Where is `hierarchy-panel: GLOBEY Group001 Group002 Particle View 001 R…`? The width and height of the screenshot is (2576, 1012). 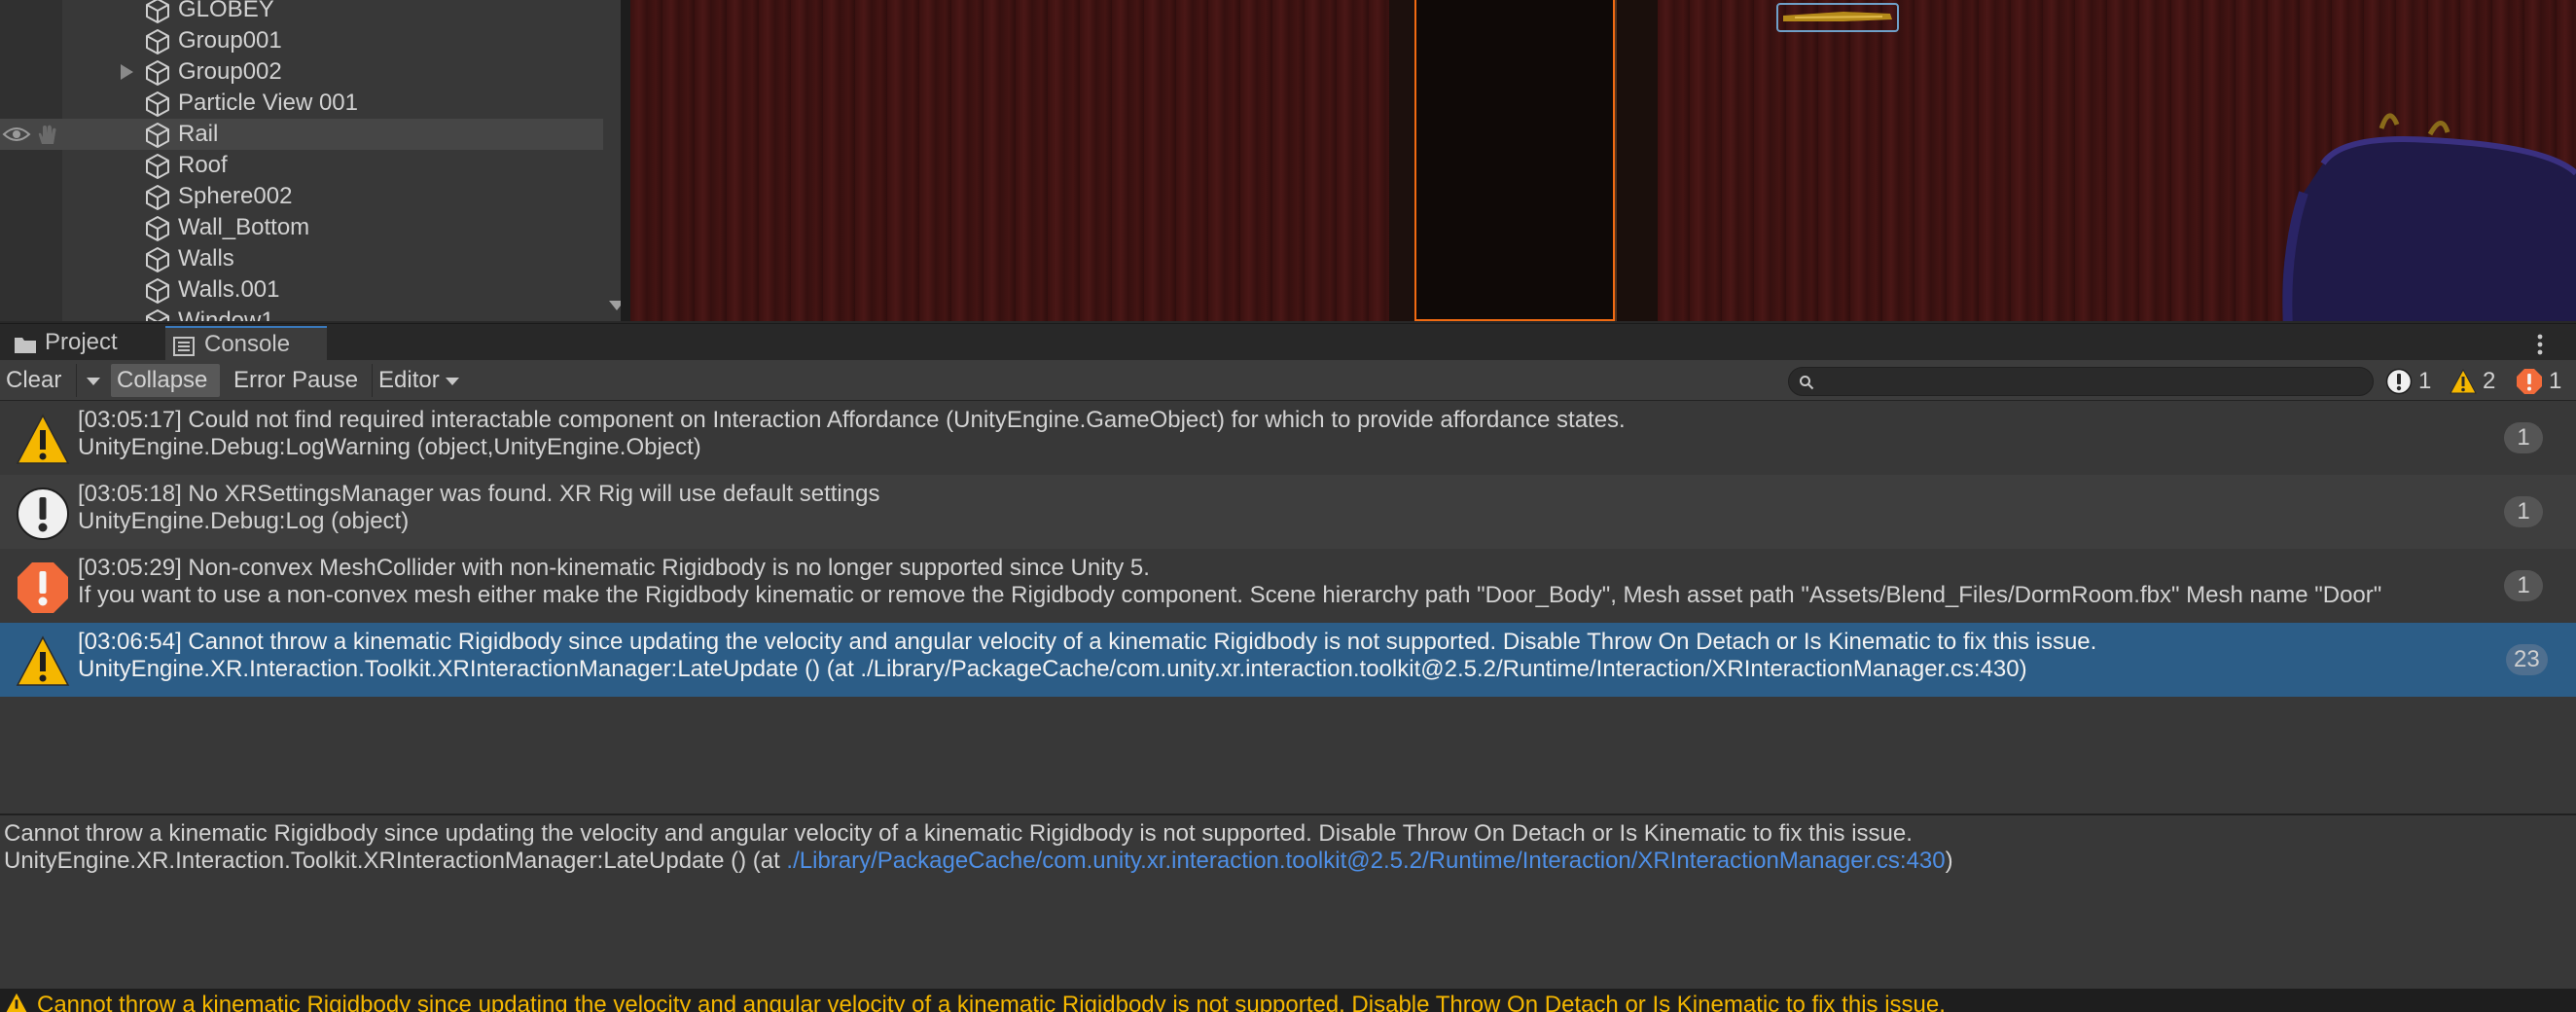
hierarchy-panel: GLOBEY Group001 Group002 Particle View 001 R… is located at coordinates (310, 160).